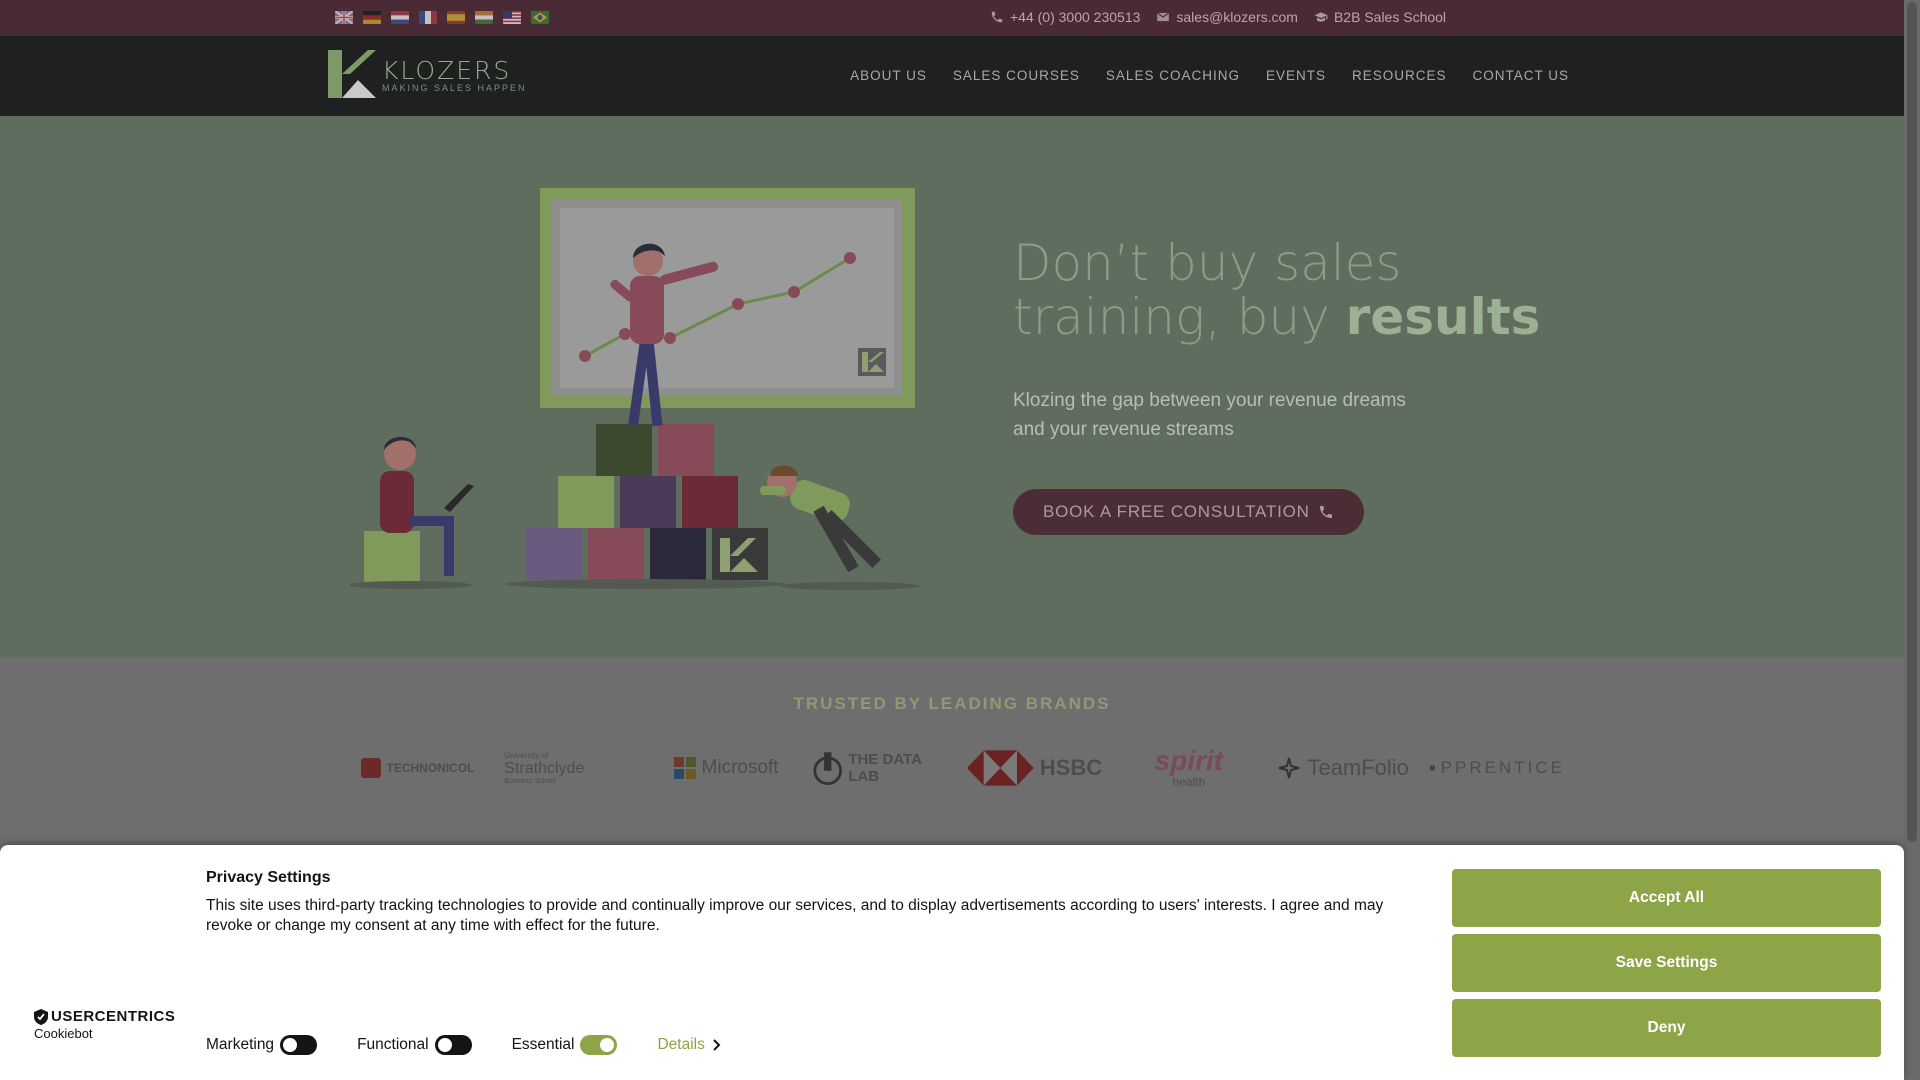  Describe the element at coordinates (1912, 422) in the screenshot. I see `scrollbar-thumb` at that location.